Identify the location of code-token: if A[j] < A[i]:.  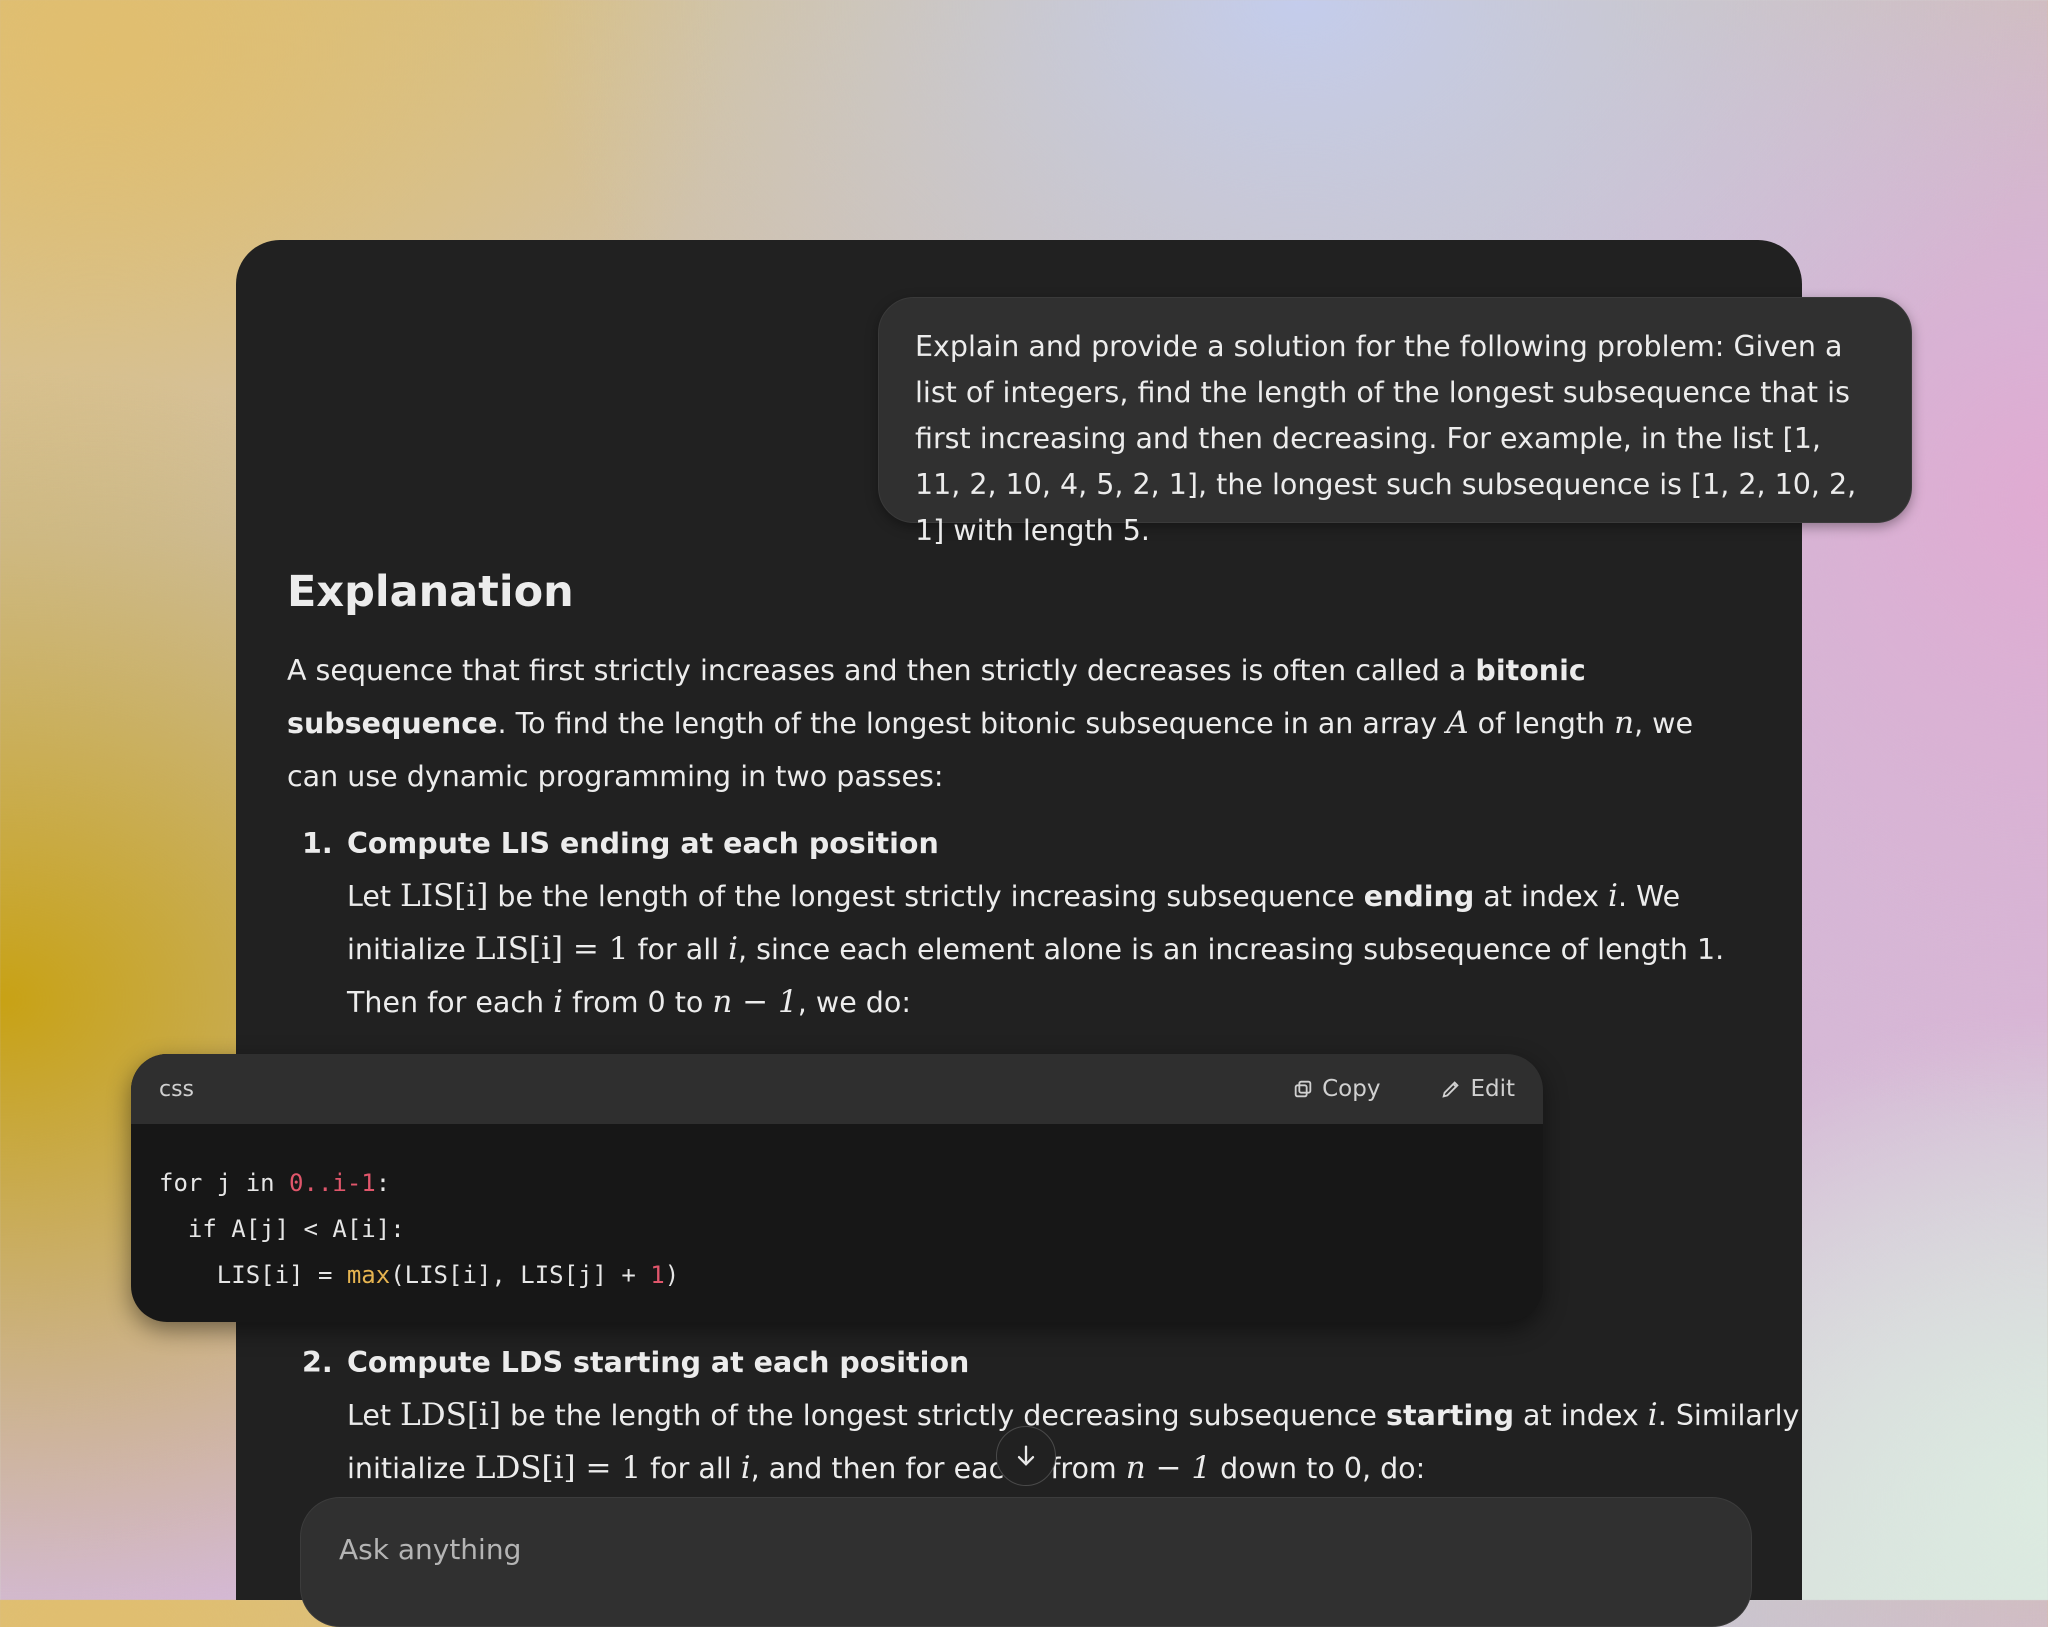
(282, 1229).